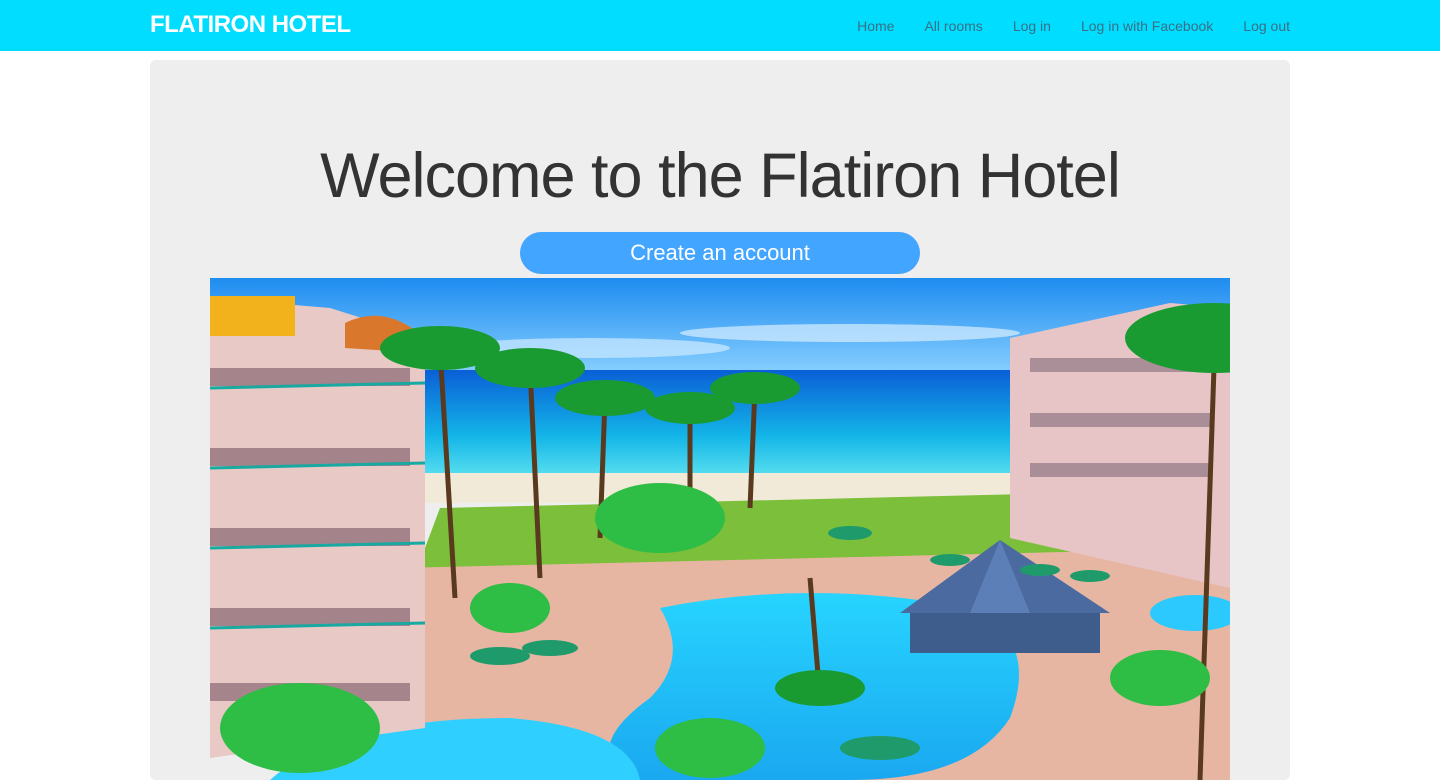 This screenshot has width=1440, height=780. Describe the element at coordinates (250, 25) in the screenshot. I see `brand-logo: FLATIRON HOTEL` at that location.